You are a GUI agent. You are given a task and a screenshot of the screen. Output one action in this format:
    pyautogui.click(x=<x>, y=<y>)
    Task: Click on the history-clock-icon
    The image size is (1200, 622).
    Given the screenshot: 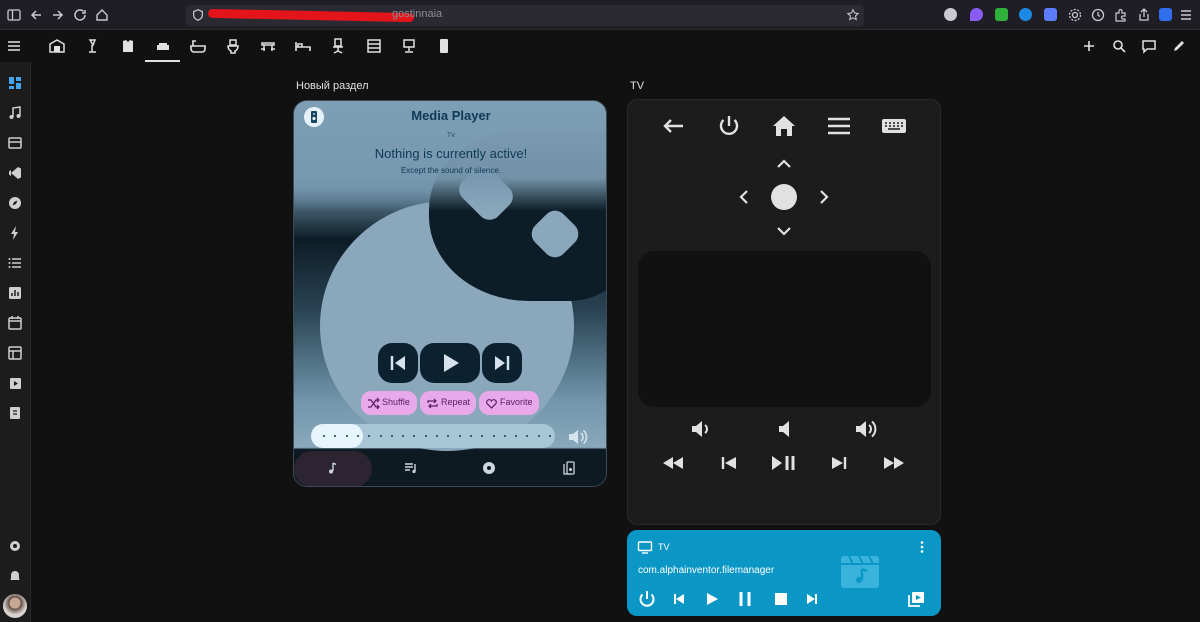 What is the action you would take?
    pyautogui.click(x=1098, y=15)
    